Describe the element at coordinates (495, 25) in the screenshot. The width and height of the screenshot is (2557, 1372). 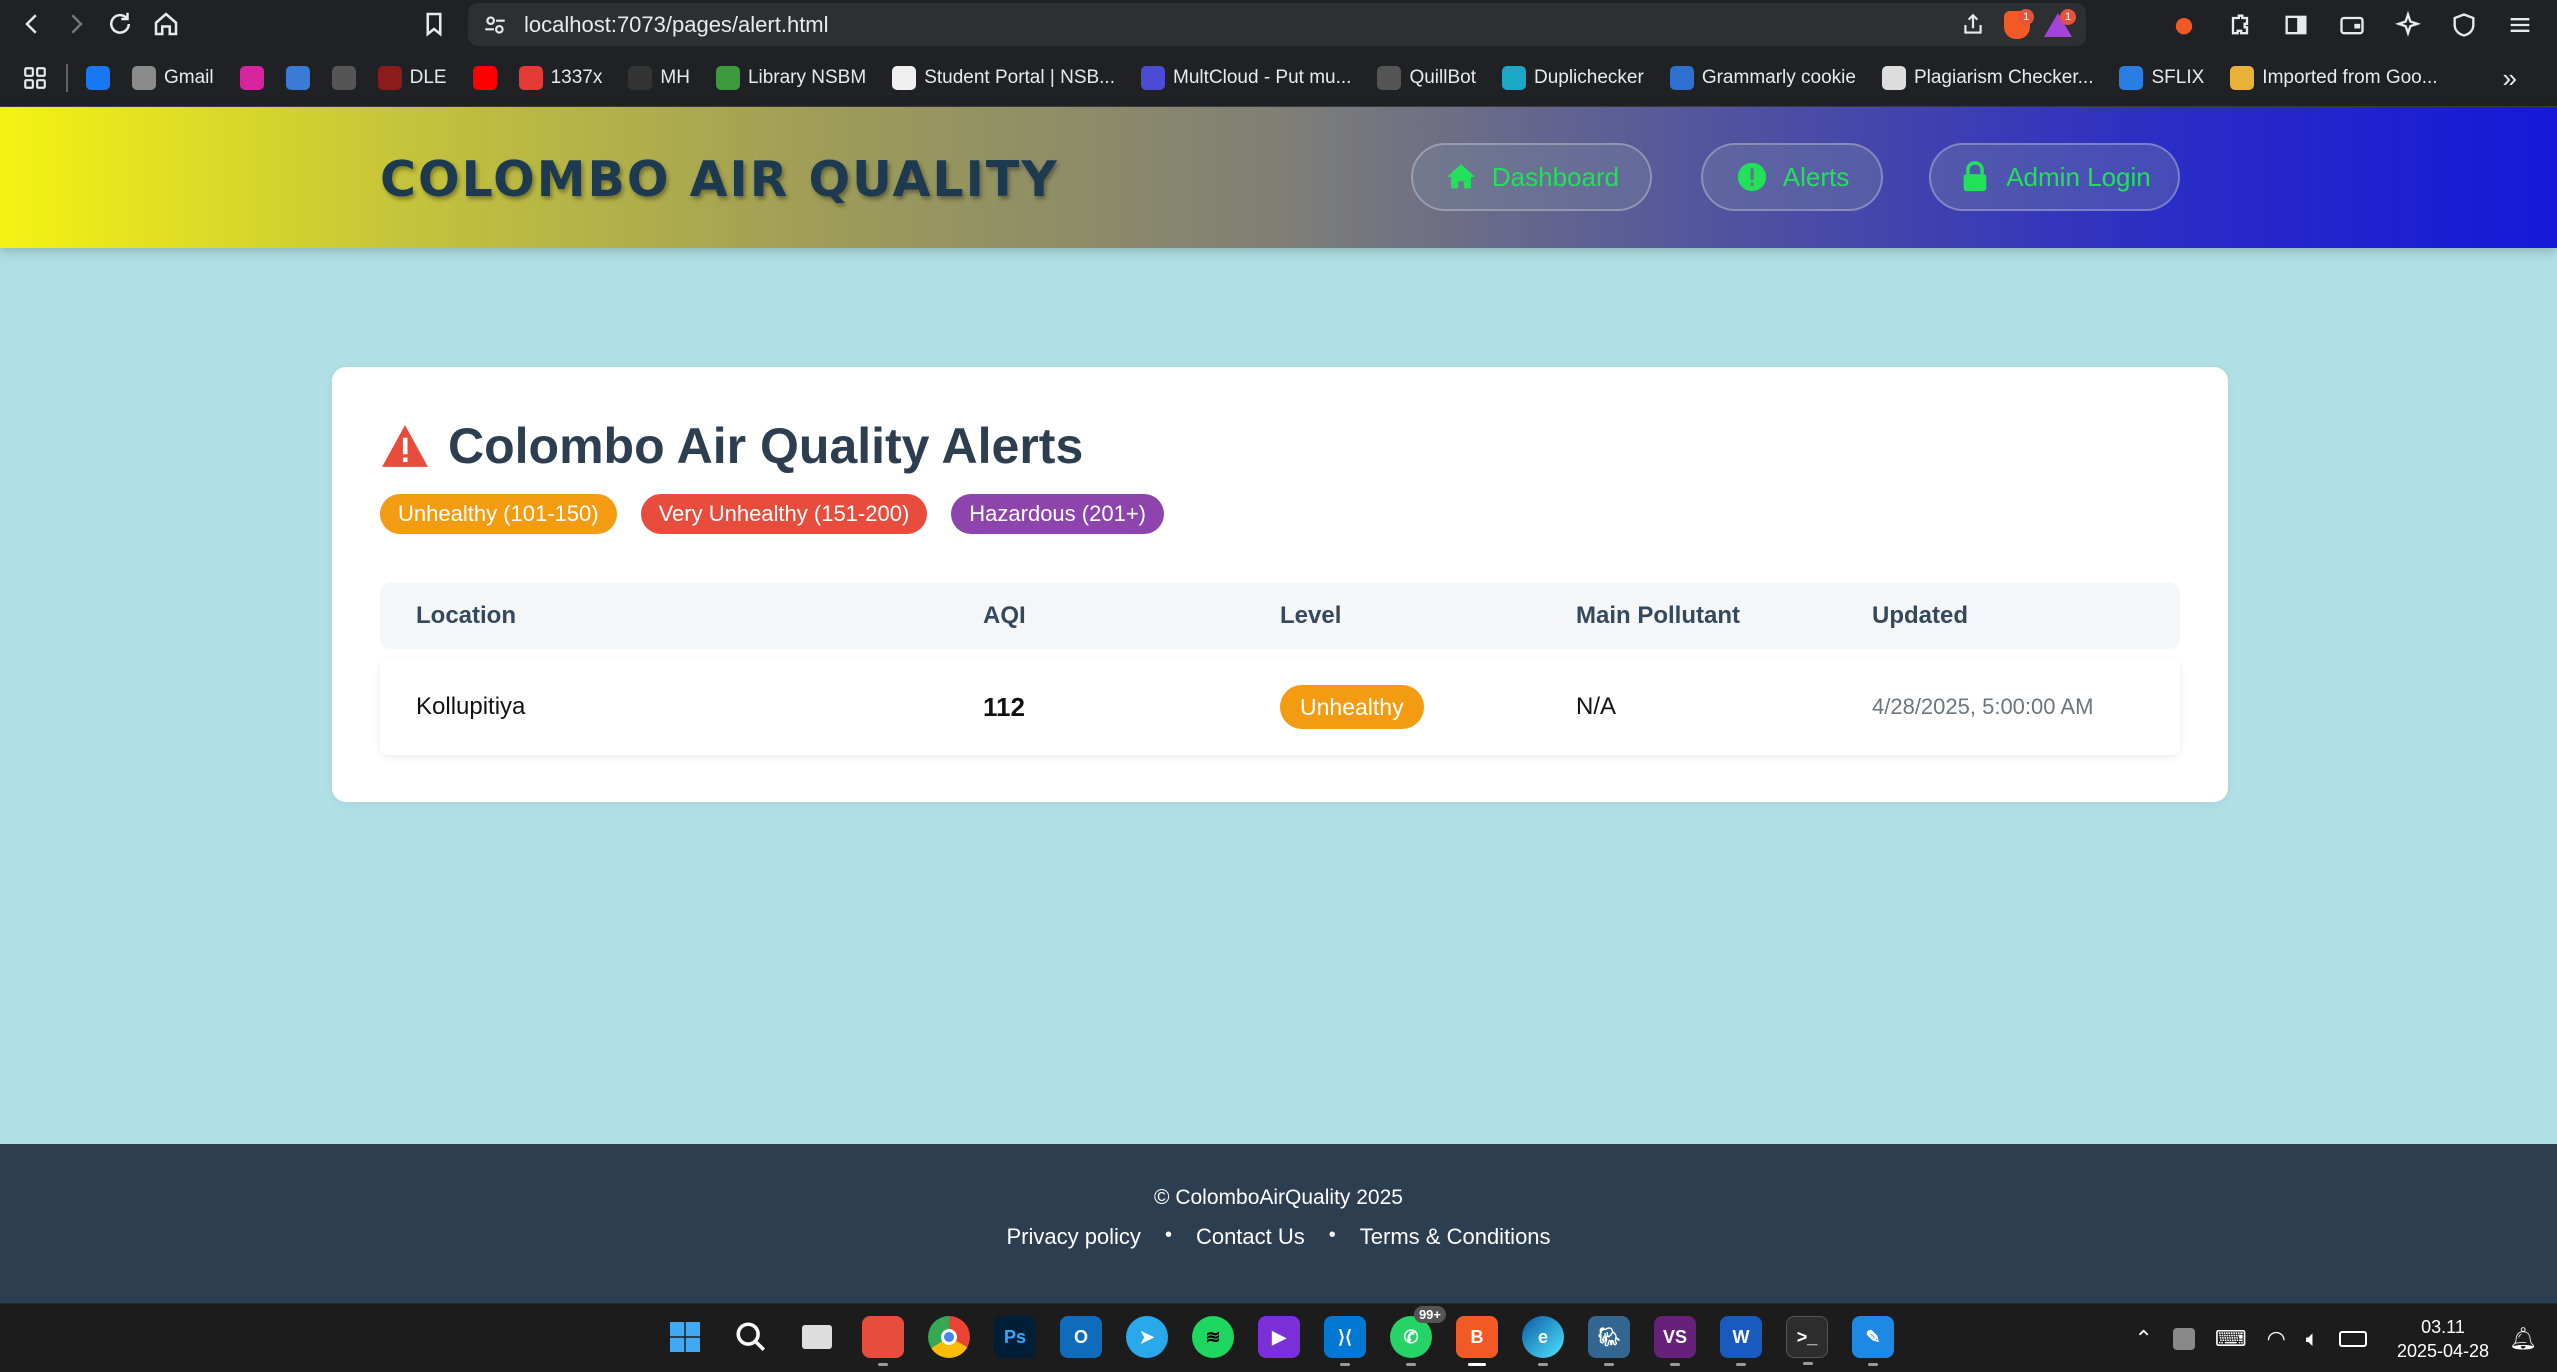
I see `site-settings-icon` at that location.